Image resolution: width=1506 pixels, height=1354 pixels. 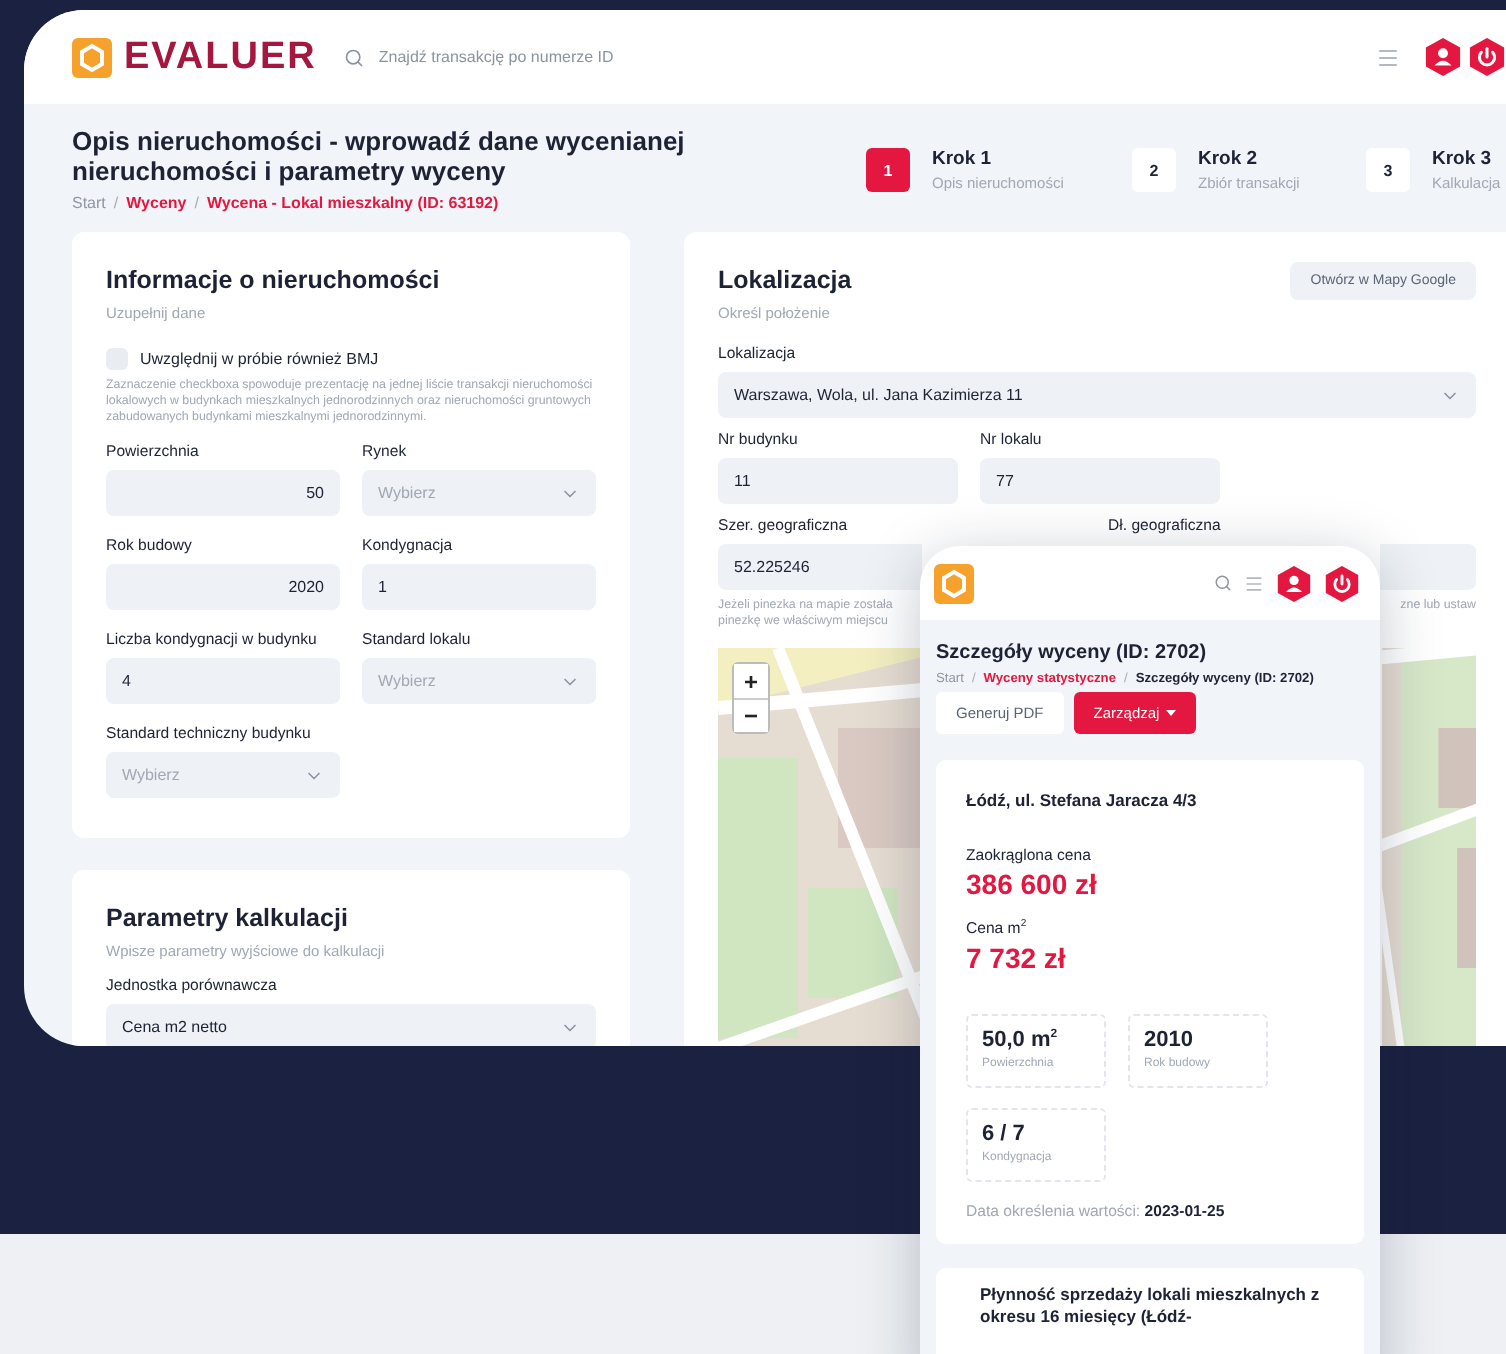 I want to click on breadcrumb-link: Wyceny, so click(x=156, y=203).